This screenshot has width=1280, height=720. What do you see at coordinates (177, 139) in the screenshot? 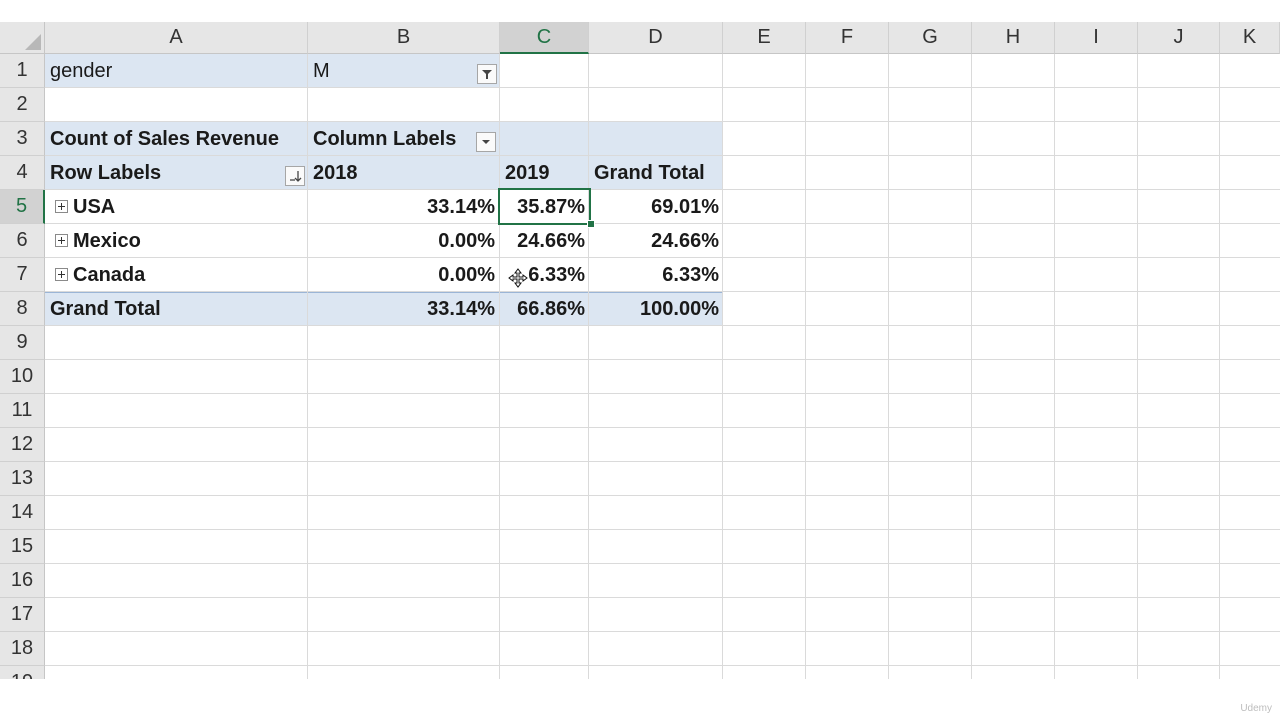
I see `cell-a3-values-label: Count of Sales Revenue` at bounding box center [177, 139].